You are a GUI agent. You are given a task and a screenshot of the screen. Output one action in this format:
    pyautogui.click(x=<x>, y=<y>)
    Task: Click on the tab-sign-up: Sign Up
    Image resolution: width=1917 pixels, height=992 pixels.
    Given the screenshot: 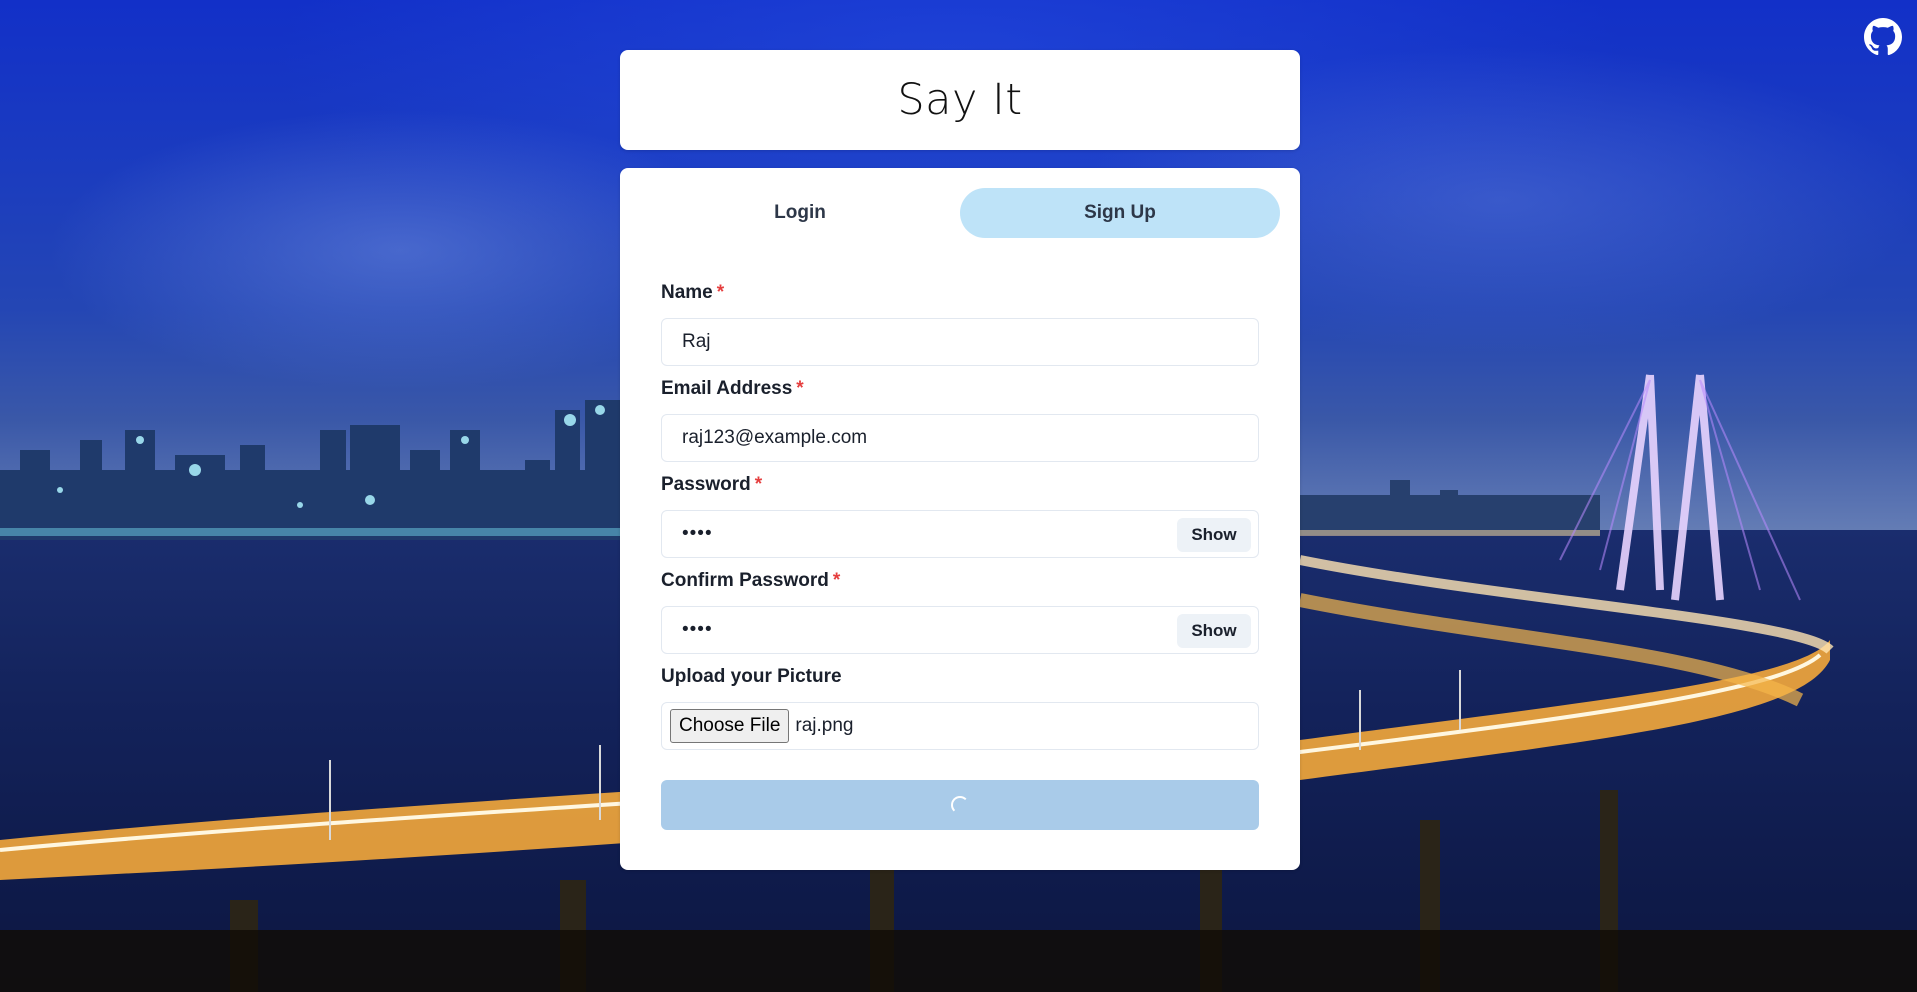 What is the action you would take?
    pyautogui.click(x=1120, y=213)
    